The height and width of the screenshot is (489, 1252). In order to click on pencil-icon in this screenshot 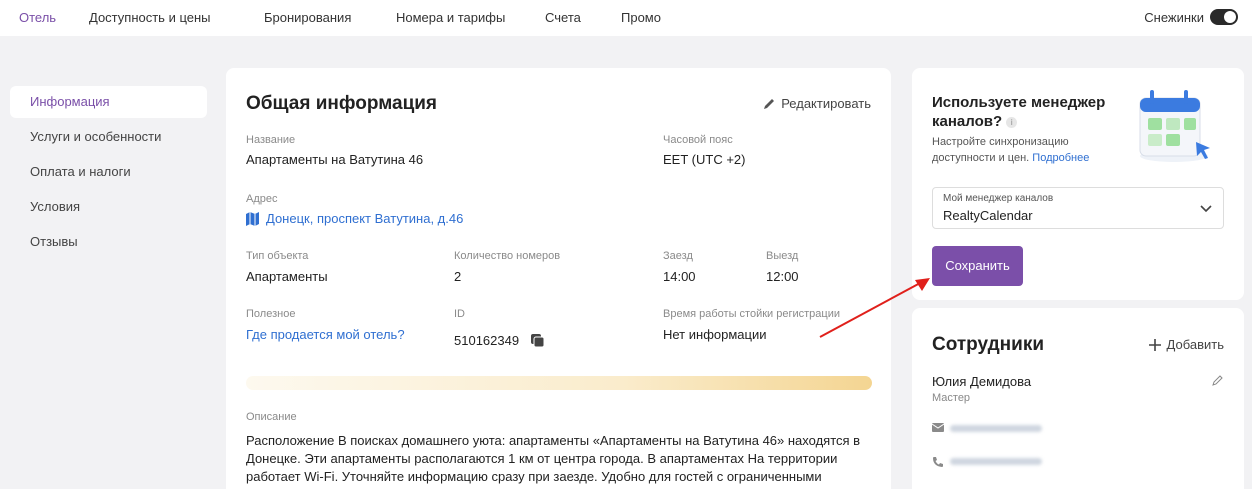, I will do `click(769, 103)`.